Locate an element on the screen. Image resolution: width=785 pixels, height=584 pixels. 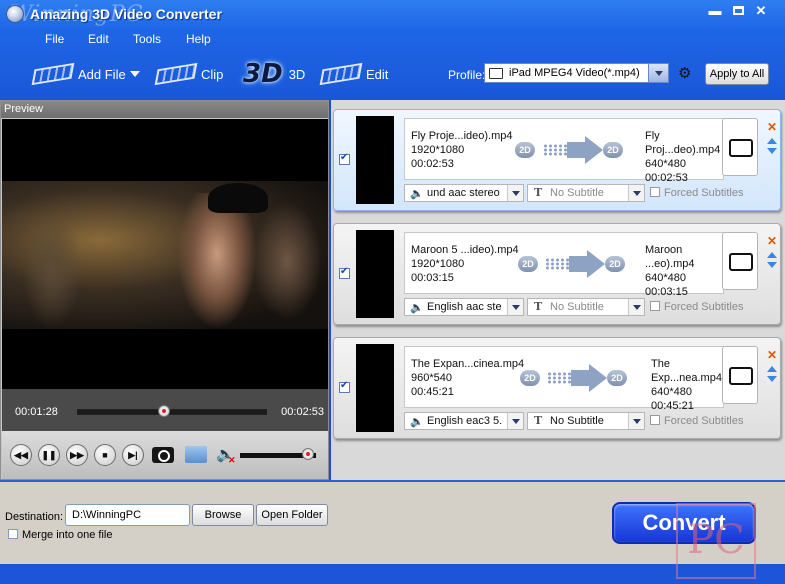
audio-track-select: 🔈 English eac3 5. is located at coordinates (464, 421).